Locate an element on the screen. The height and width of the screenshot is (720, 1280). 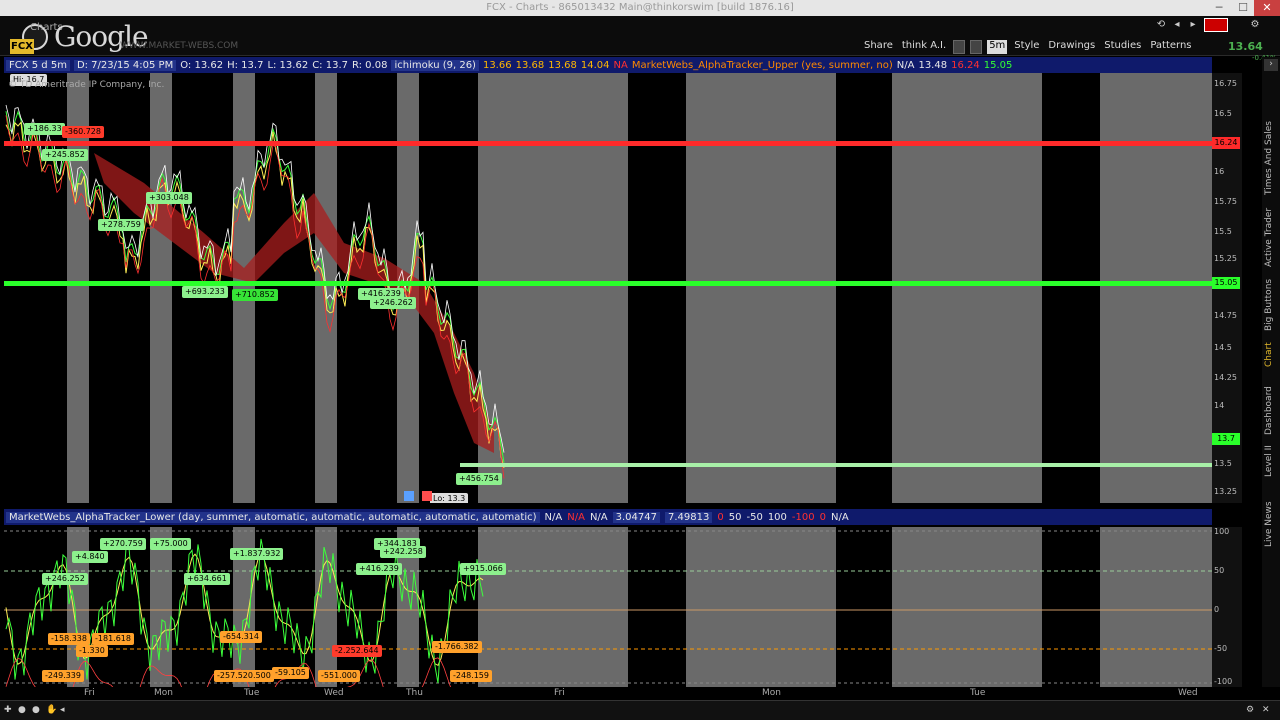
time-tick: Fri is located at coordinates (559, 693).